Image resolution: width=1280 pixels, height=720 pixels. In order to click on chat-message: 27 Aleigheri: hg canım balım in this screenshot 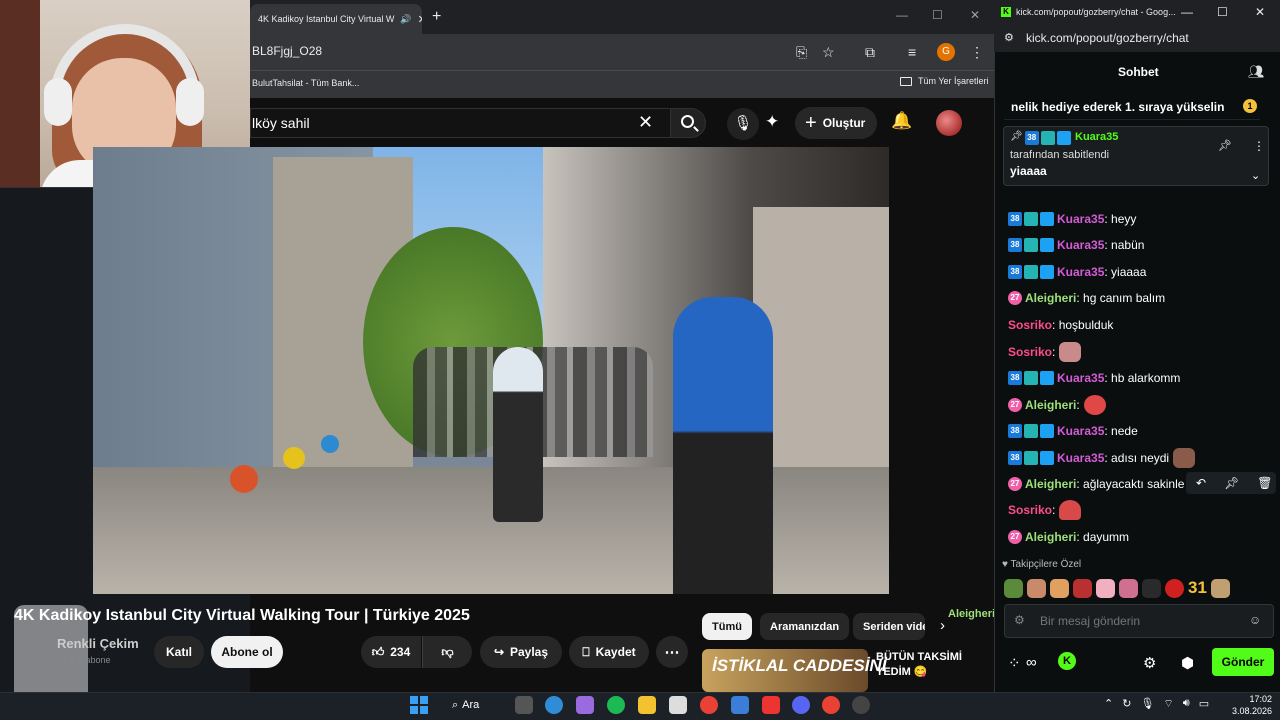, I will do `click(1086, 298)`.